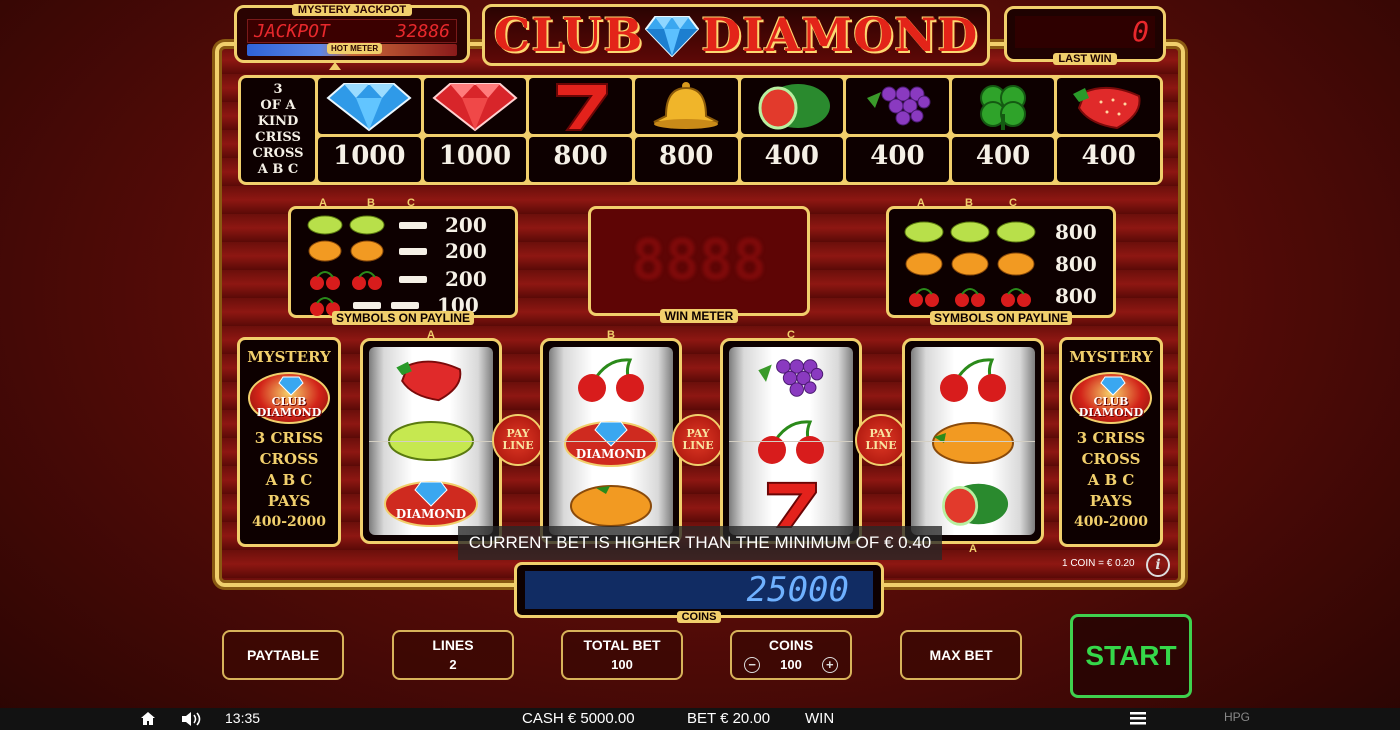  I want to click on total-bet-value: 100, so click(622, 664).